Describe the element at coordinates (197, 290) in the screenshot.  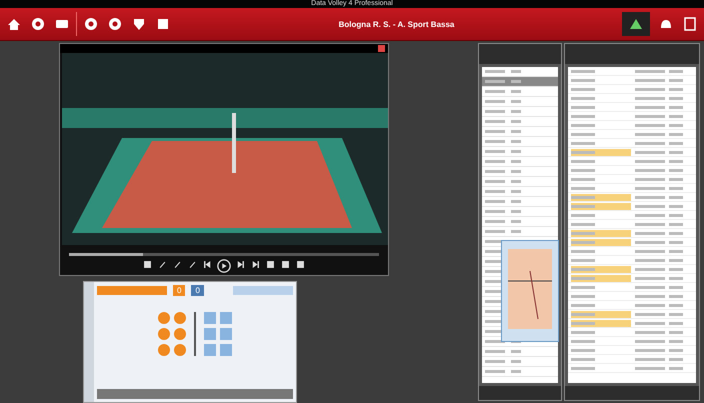
I see `away-score: 0` at that location.